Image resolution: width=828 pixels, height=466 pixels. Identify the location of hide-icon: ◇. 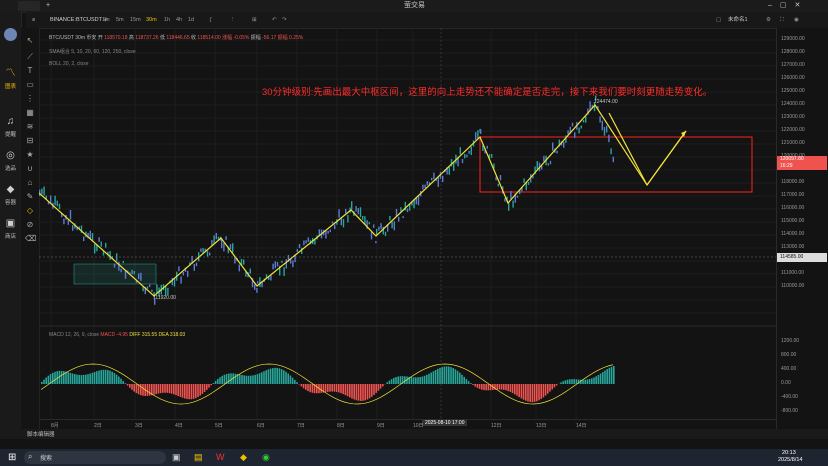
(30, 211).